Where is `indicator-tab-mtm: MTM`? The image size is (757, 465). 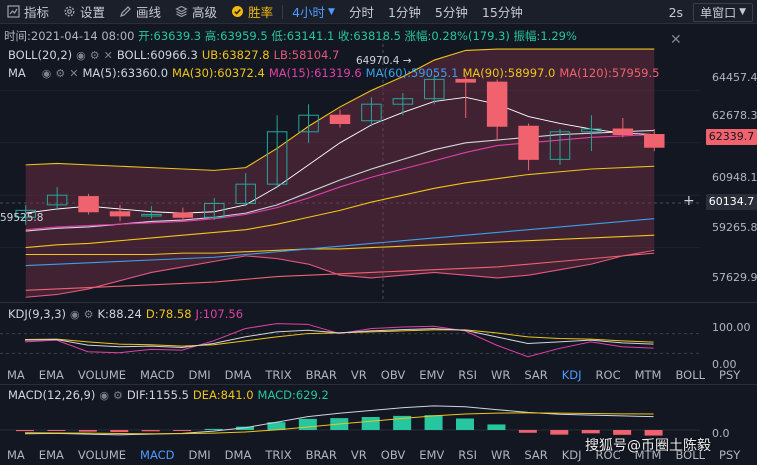 indicator-tab-mtm: MTM is located at coordinates (648, 375).